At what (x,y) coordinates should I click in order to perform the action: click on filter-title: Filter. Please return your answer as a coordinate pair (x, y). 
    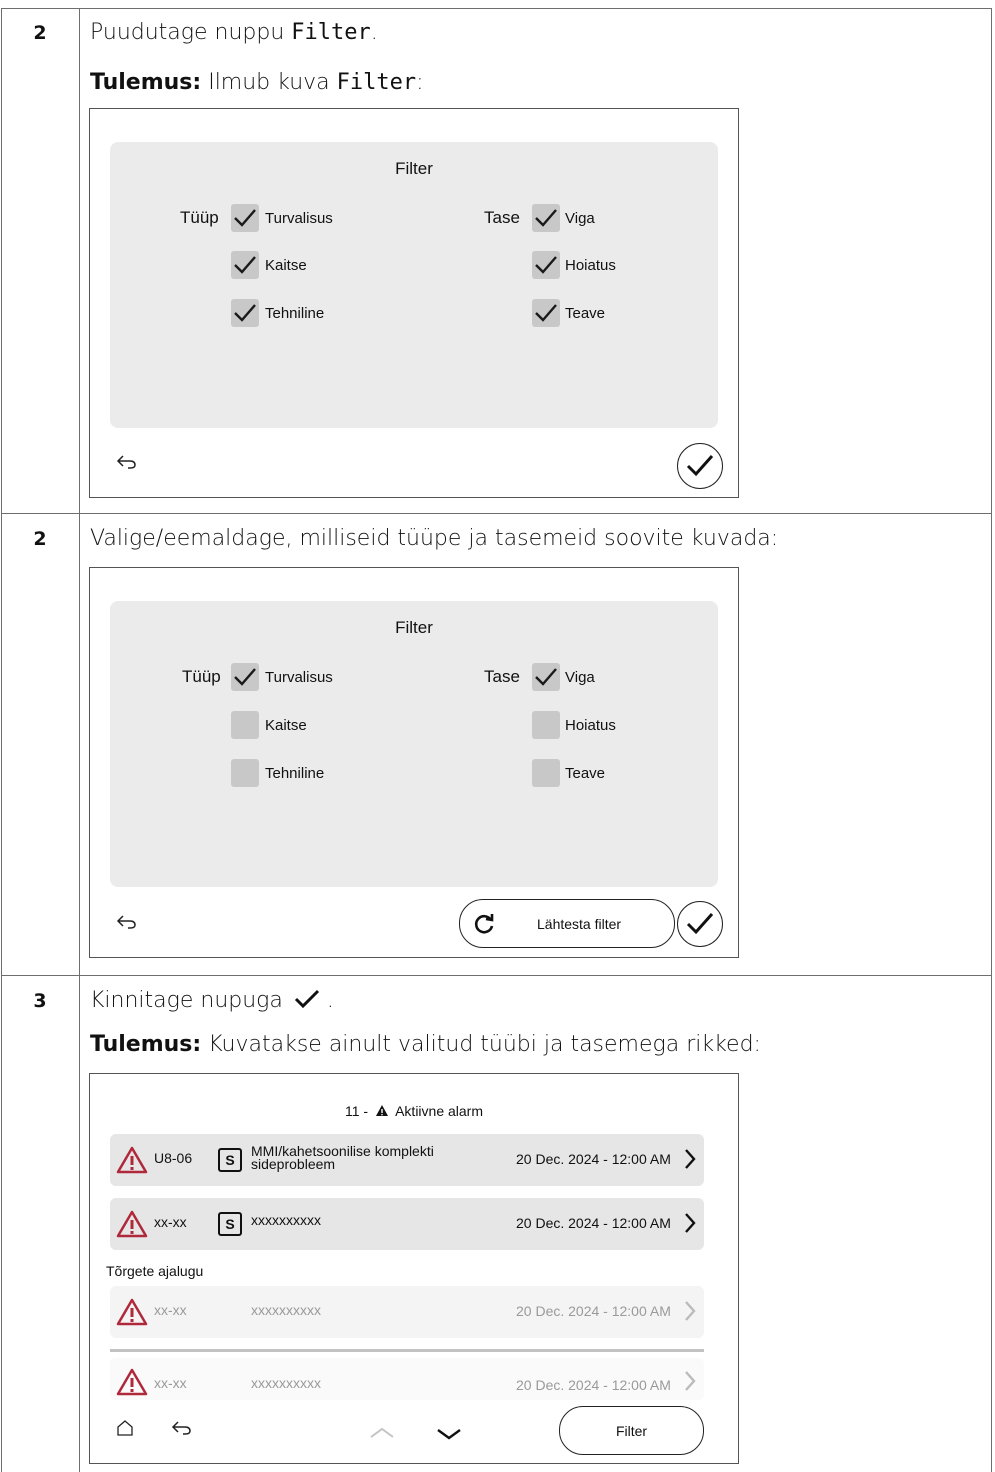
    Looking at the image, I should click on (414, 627).